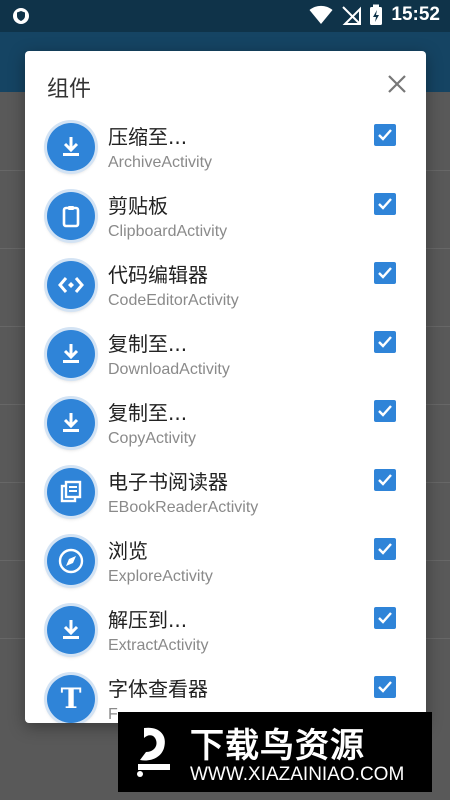 The width and height of the screenshot is (450, 800). Describe the element at coordinates (169, 369) in the screenshot. I see `item-subtitle: DownloadActivity` at that location.